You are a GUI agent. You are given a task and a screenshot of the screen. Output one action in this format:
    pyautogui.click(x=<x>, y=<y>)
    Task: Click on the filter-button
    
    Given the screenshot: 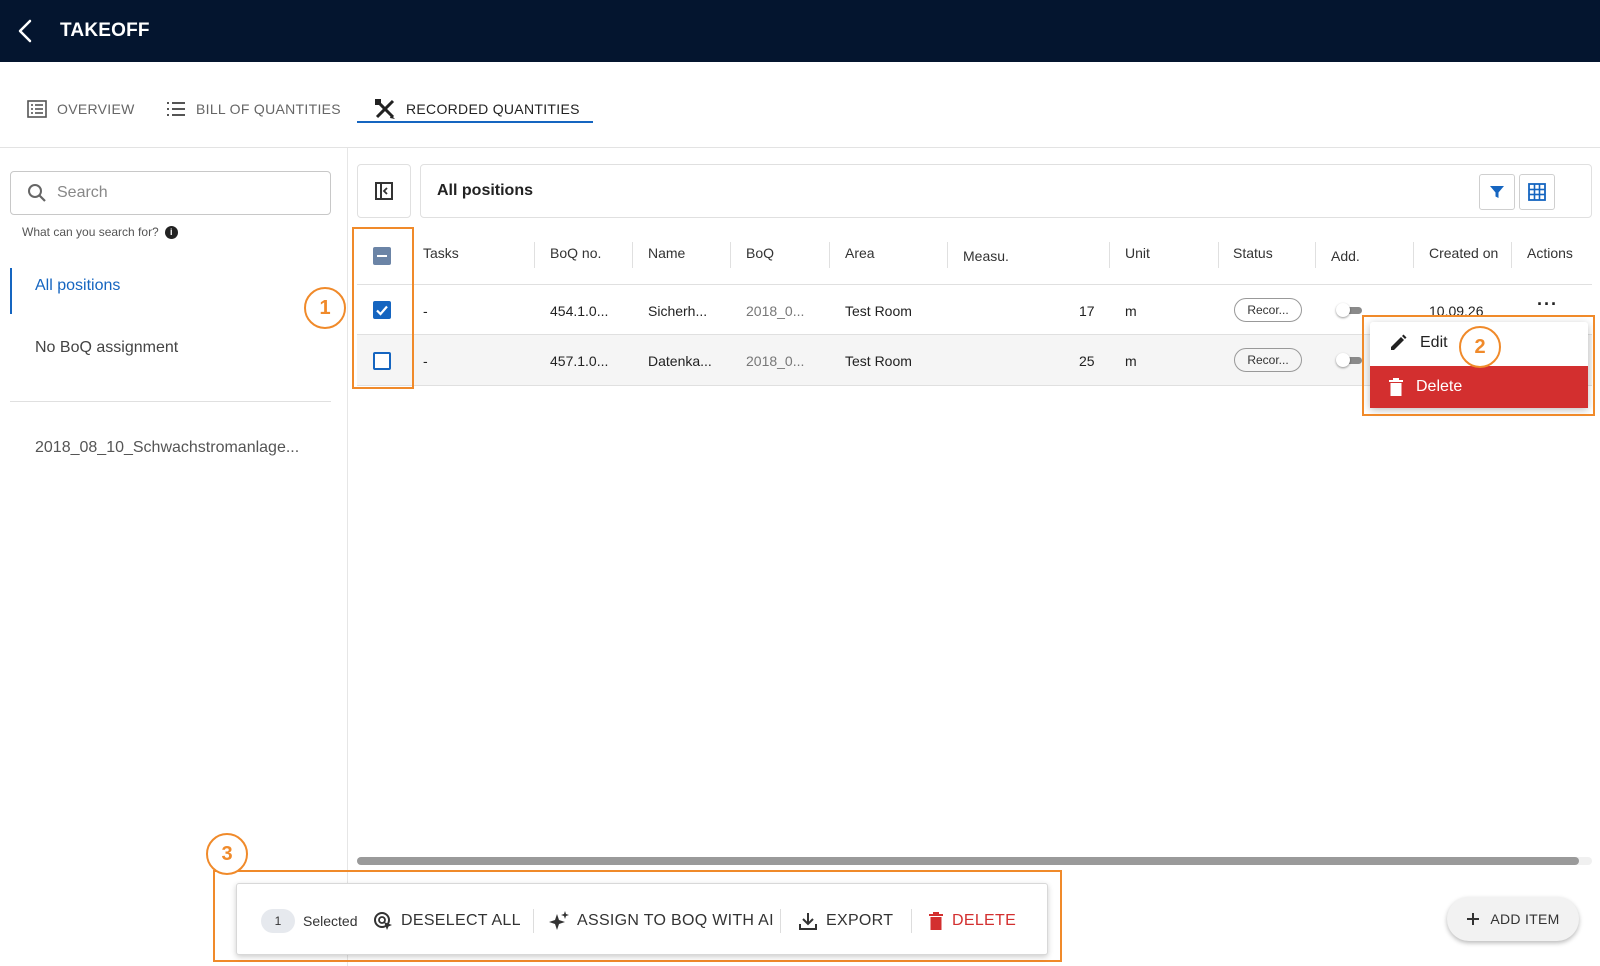 What is the action you would take?
    pyautogui.click(x=1497, y=192)
    